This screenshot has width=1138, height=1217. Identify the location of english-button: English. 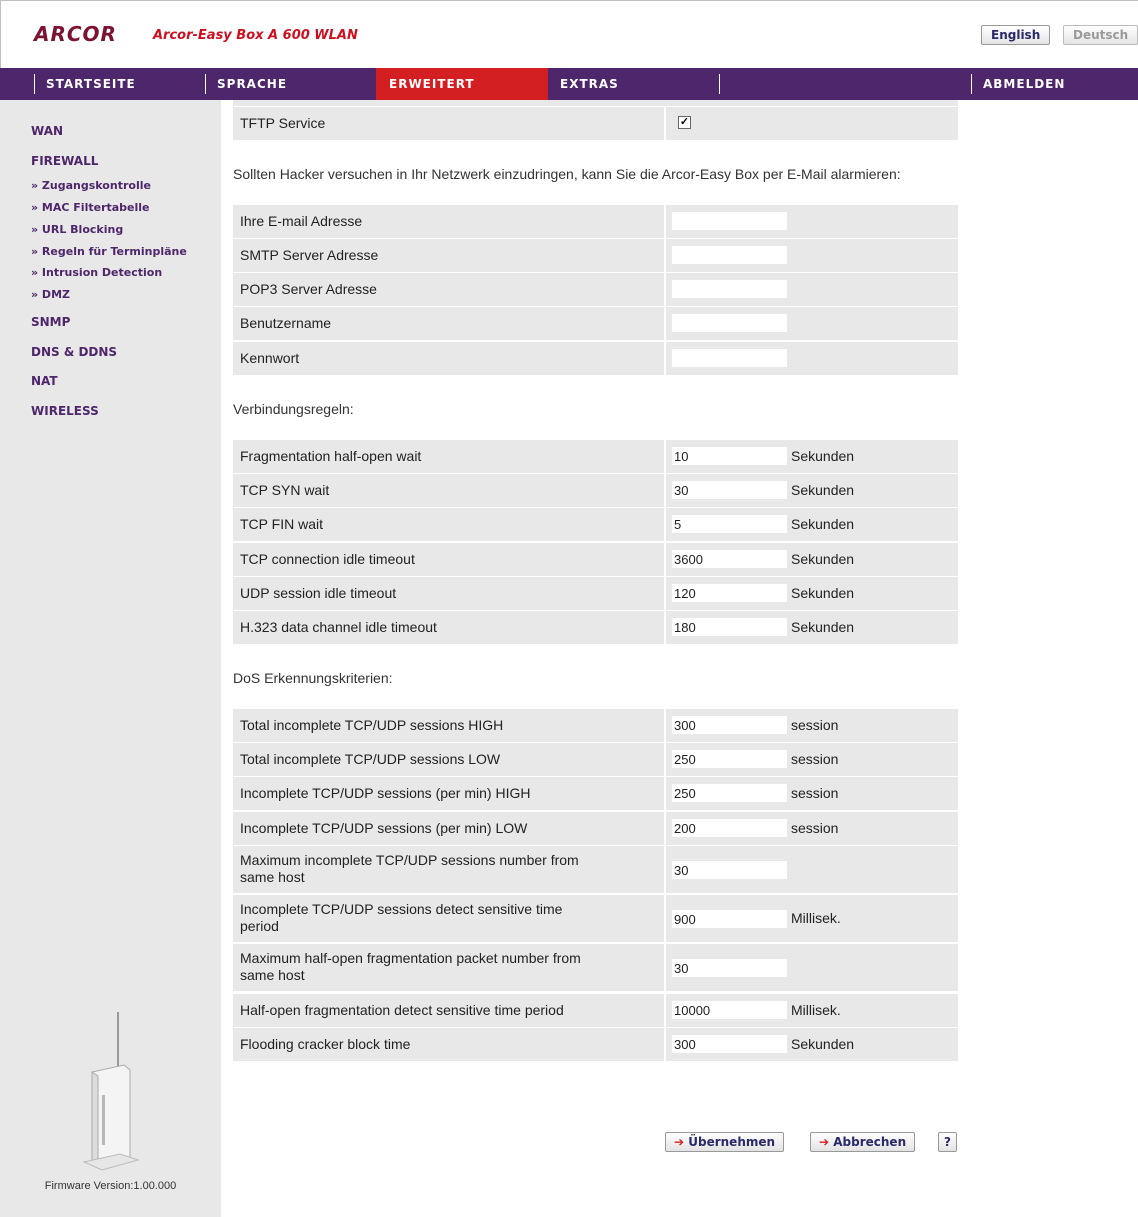
(1016, 35).